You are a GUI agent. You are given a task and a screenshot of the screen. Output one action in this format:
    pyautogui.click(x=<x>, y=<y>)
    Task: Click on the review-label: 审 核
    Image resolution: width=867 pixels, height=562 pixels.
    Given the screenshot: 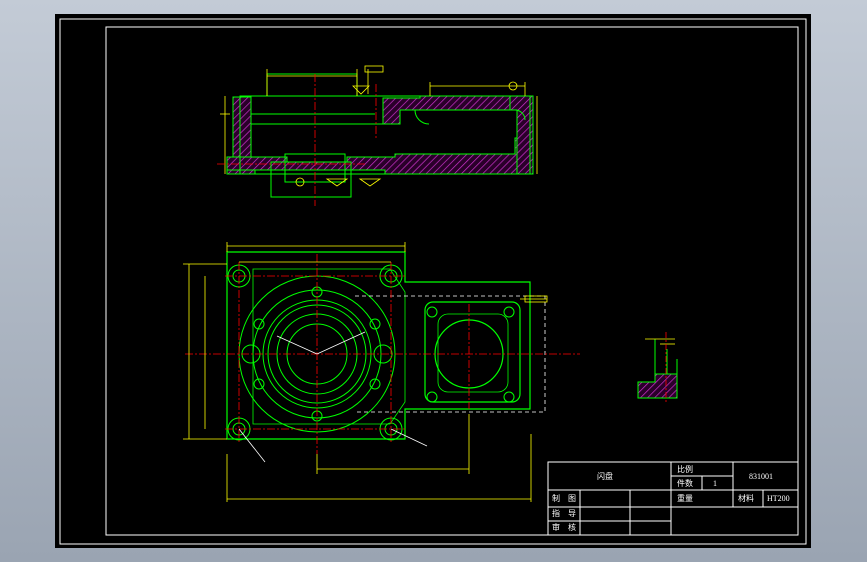 What is the action you would take?
    pyautogui.click(x=564, y=527)
    